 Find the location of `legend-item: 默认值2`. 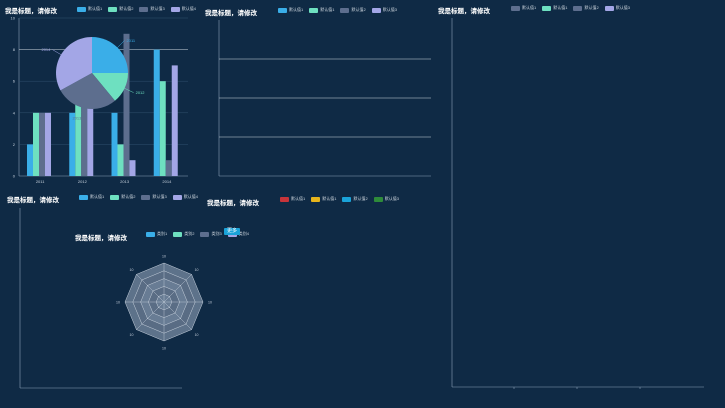

legend-item: 默认值2 is located at coordinates (355, 199).